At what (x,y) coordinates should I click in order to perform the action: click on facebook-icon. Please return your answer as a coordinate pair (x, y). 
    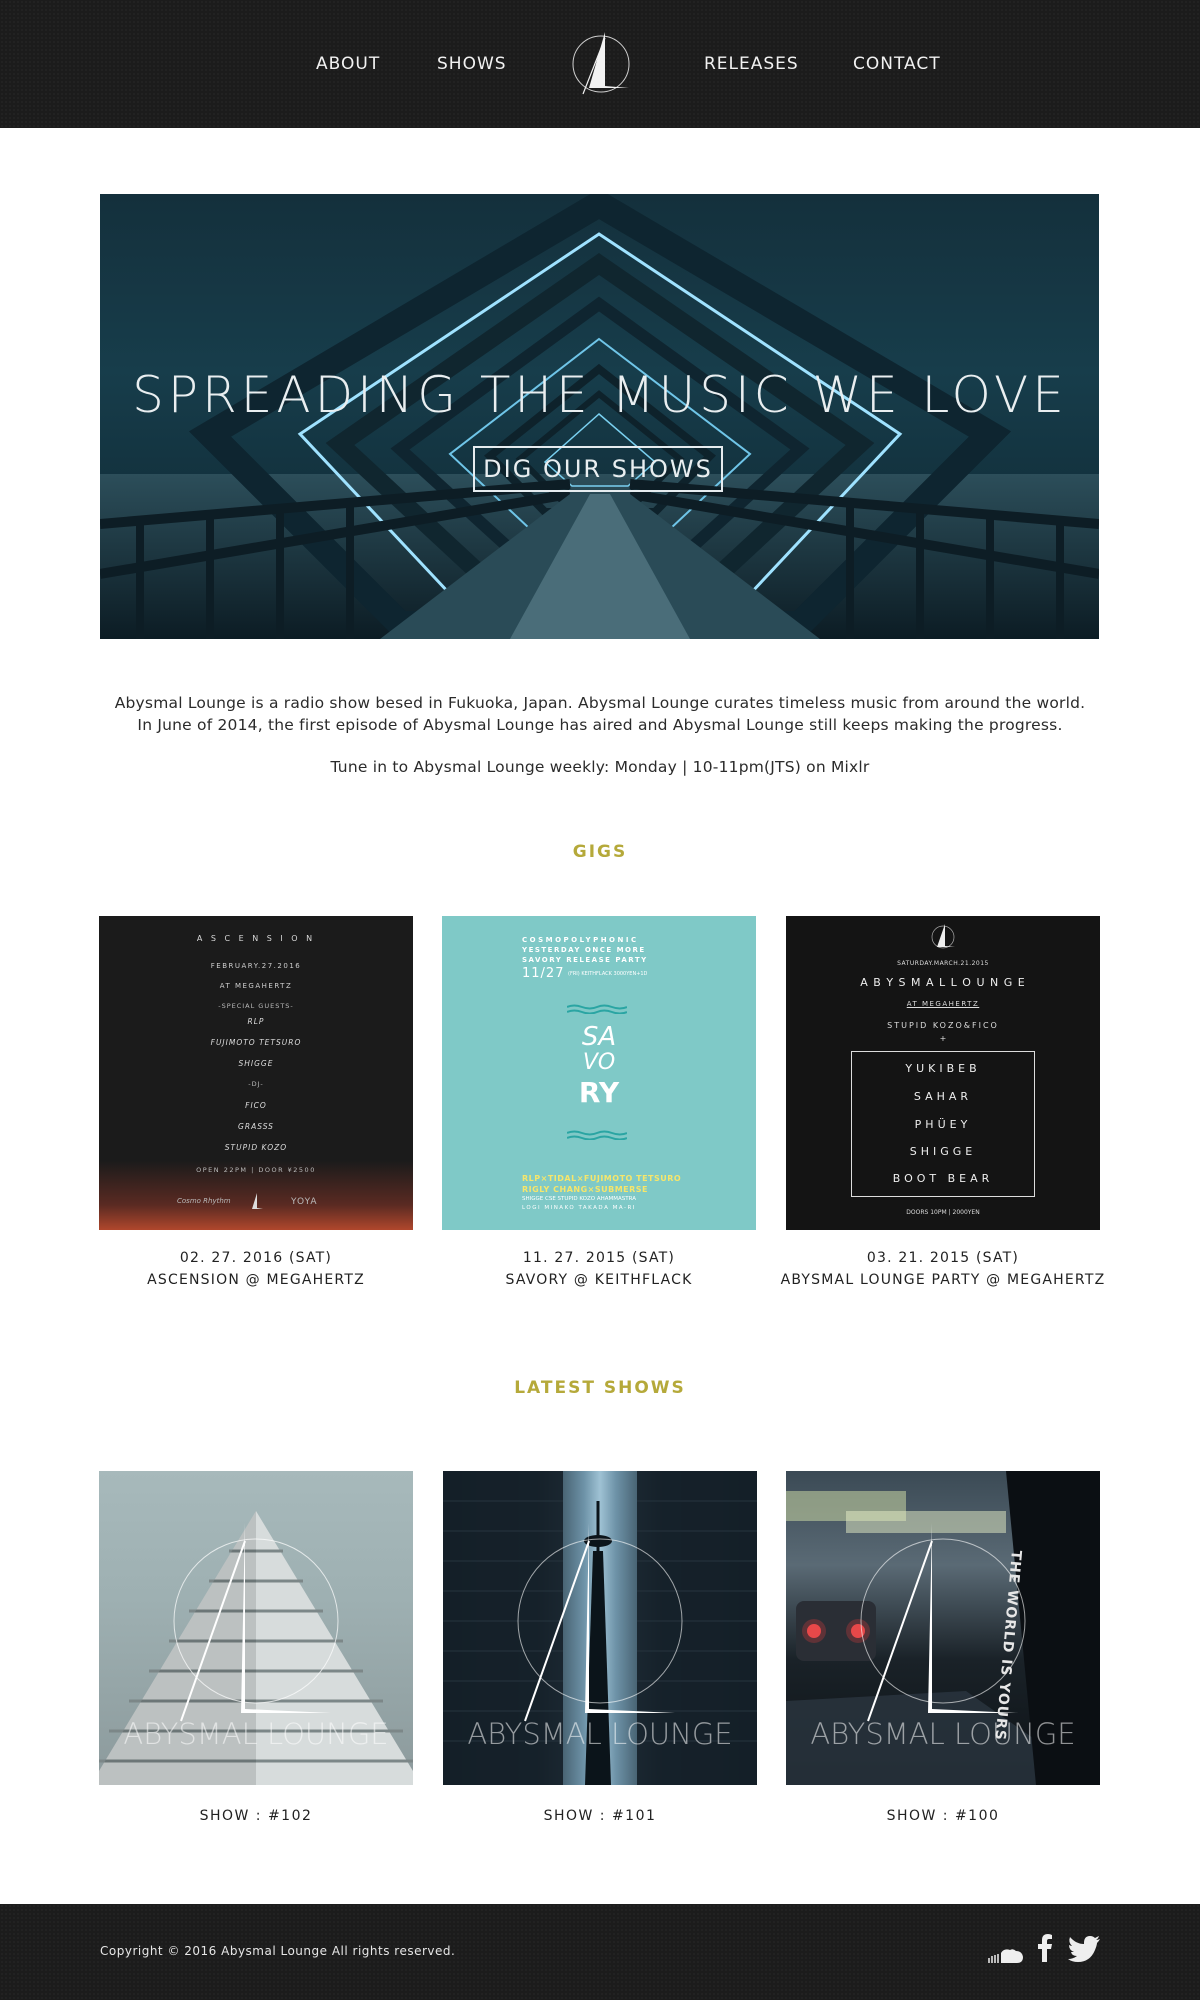
    Looking at the image, I should click on (1045, 1948).